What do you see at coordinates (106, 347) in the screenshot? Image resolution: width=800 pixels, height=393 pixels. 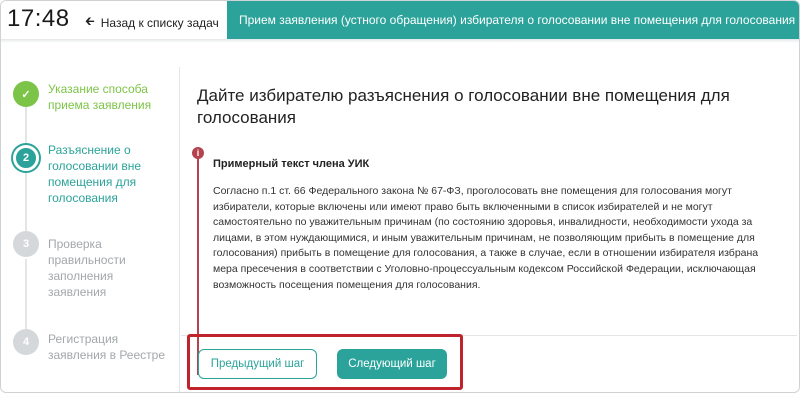 I see `step-label: Регистрация заявления в Реестре` at bounding box center [106, 347].